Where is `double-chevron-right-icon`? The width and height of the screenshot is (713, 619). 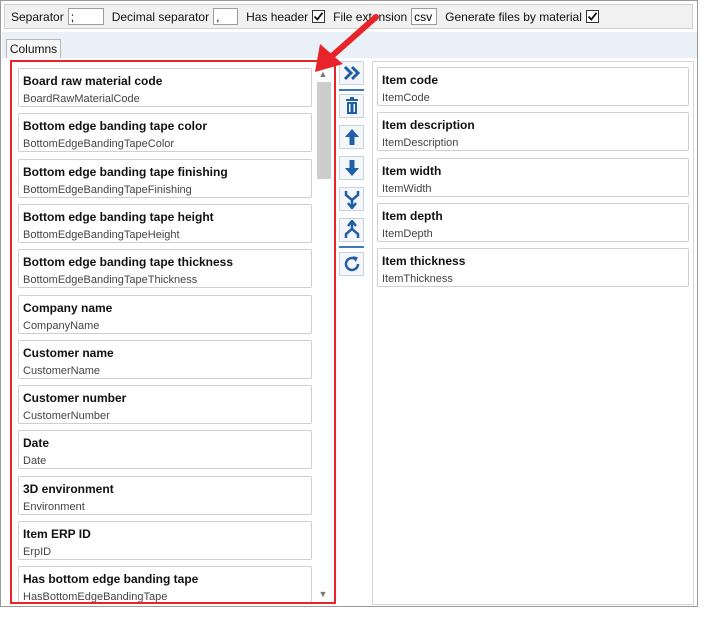 double-chevron-right-icon is located at coordinates (351, 73).